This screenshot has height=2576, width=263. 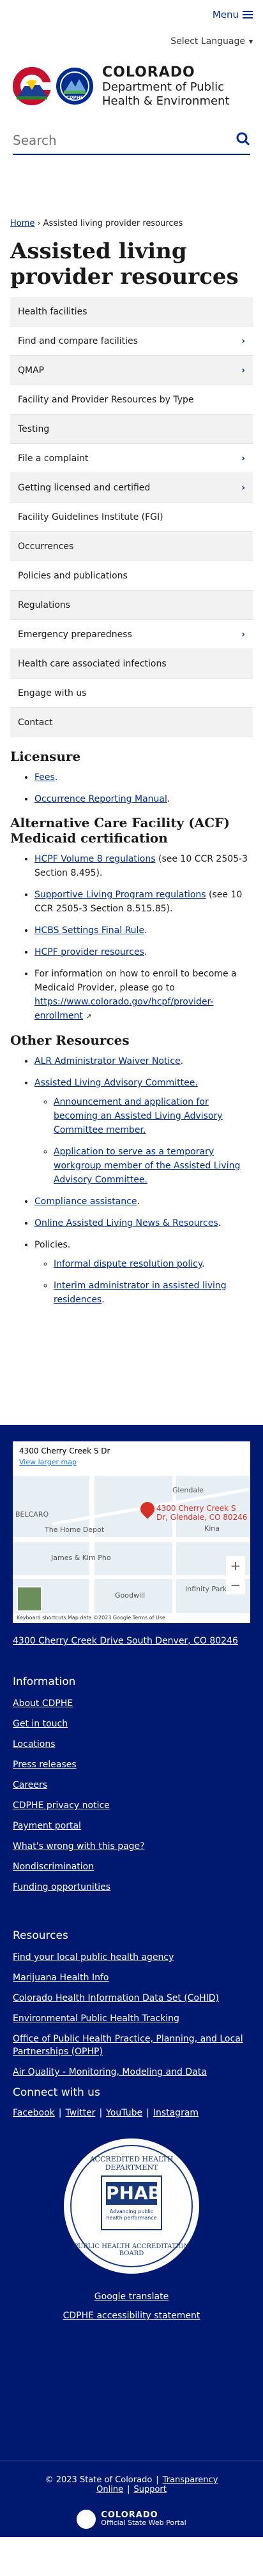 I want to click on search-icon, so click(x=243, y=140).